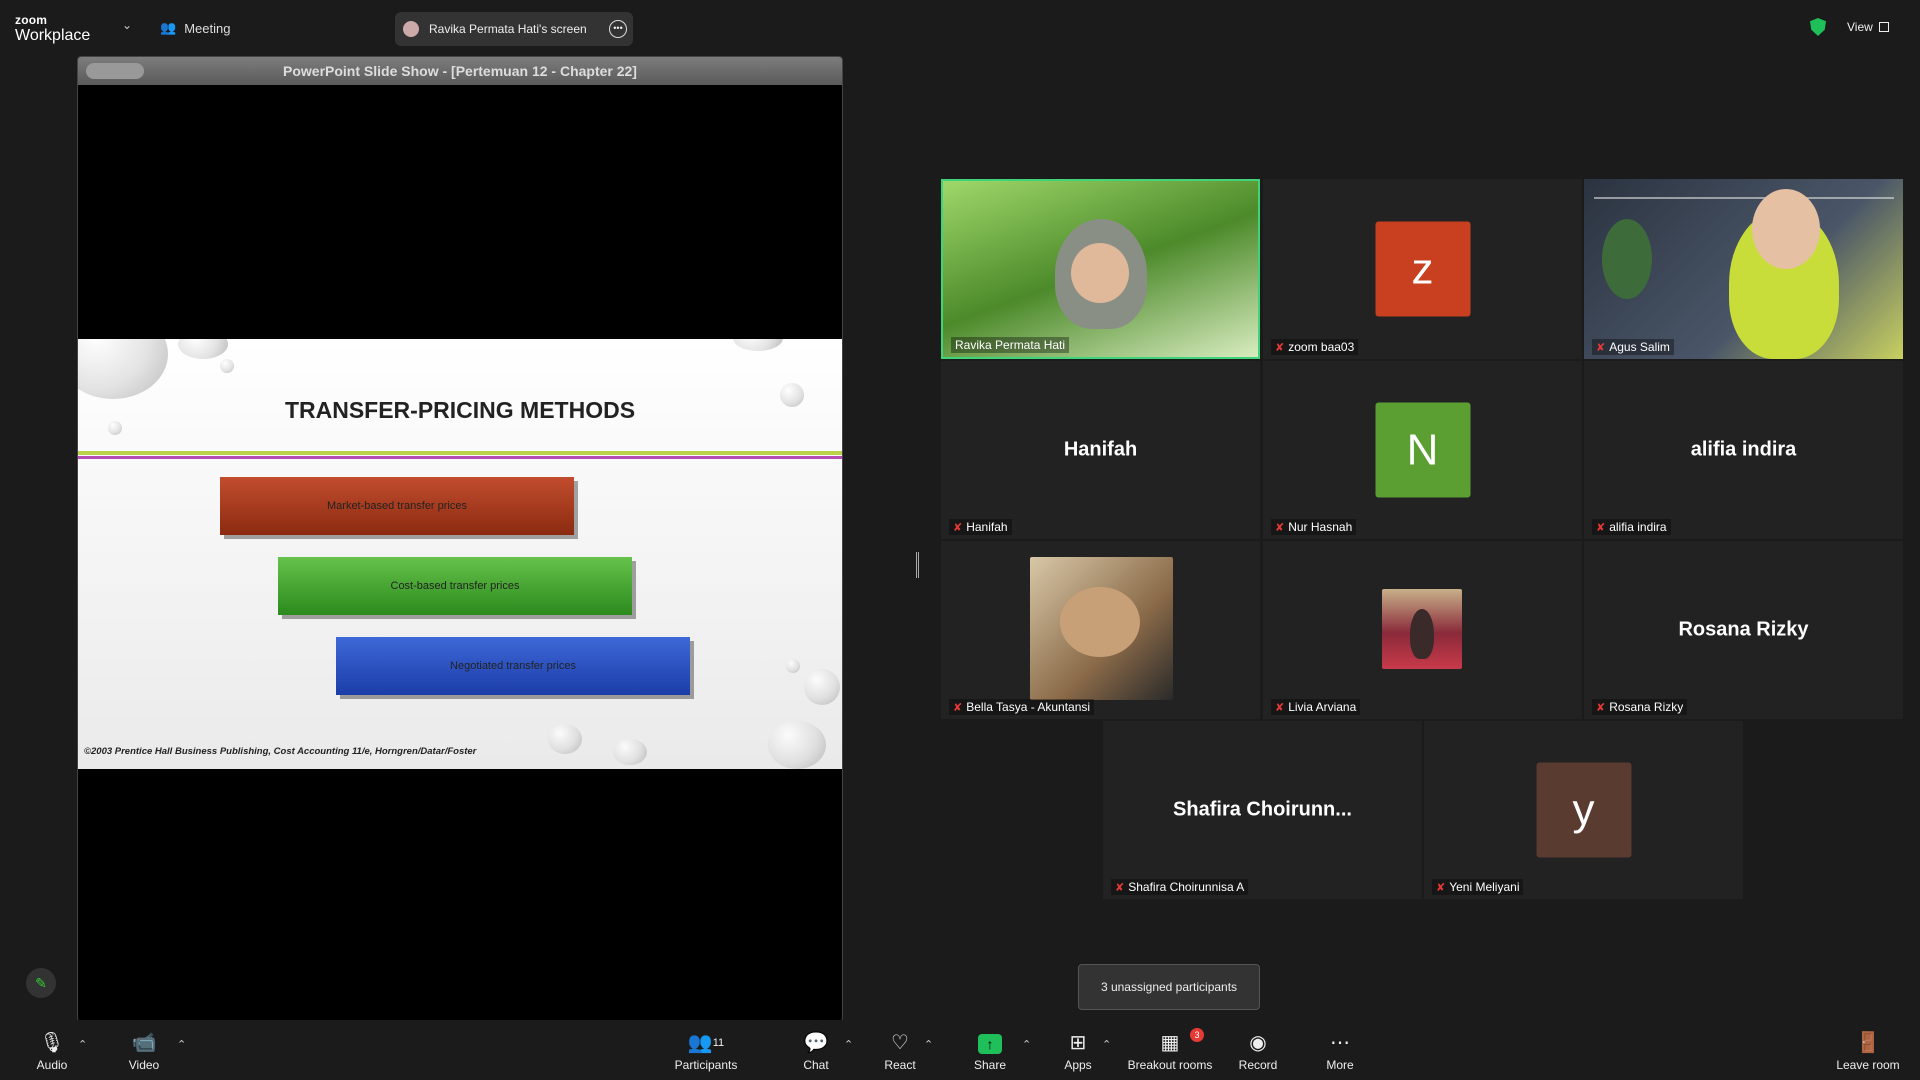 The height and width of the screenshot is (1080, 1920). Describe the element at coordinates (144, 1043) in the screenshot. I see `video-off-icon: 📹` at that location.